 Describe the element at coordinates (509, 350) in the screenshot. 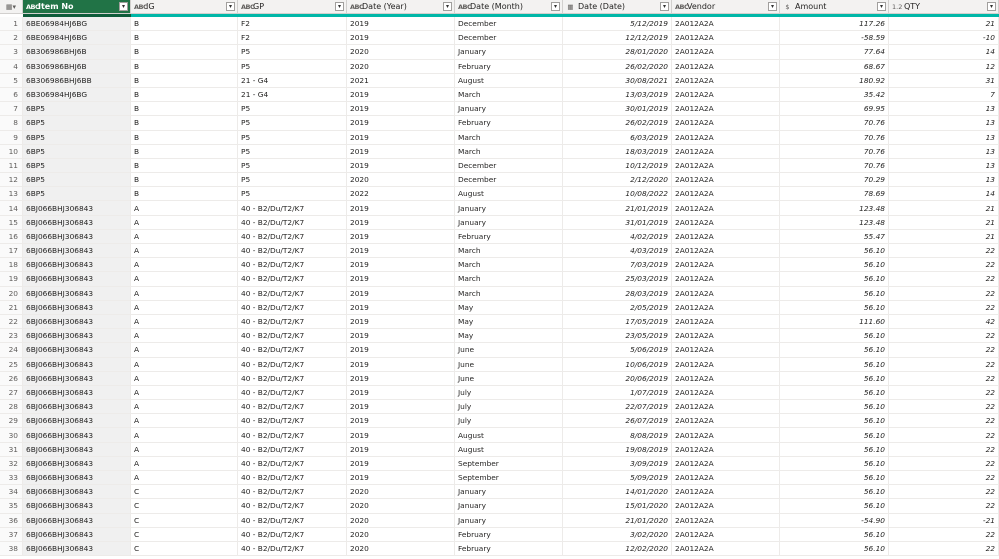

I see `cell-month: June` at that location.